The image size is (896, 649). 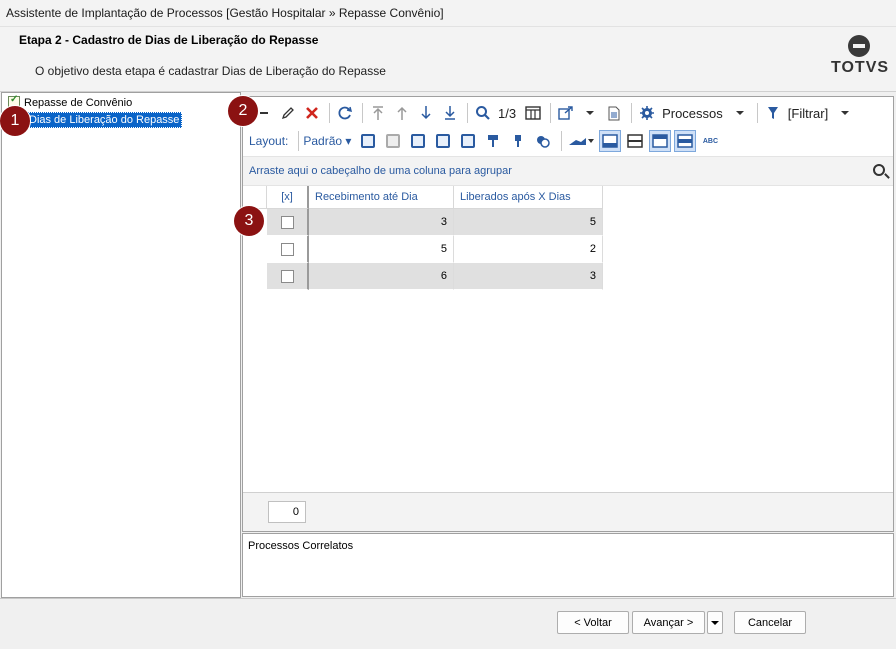 I want to click on related-processes-label: Processos Correlatos, so click(x=301, y=546).